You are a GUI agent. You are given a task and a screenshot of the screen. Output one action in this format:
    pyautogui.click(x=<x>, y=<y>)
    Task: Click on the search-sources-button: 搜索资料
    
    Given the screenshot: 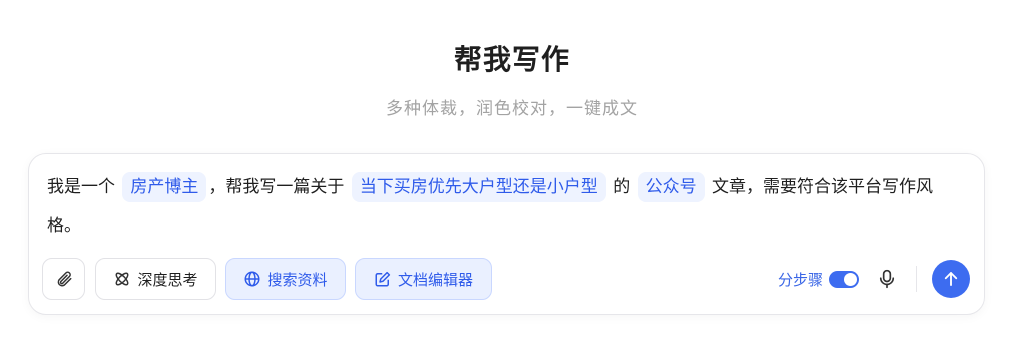 What is the action you would take?
    pyautogui.click(x=285, y=279)
    